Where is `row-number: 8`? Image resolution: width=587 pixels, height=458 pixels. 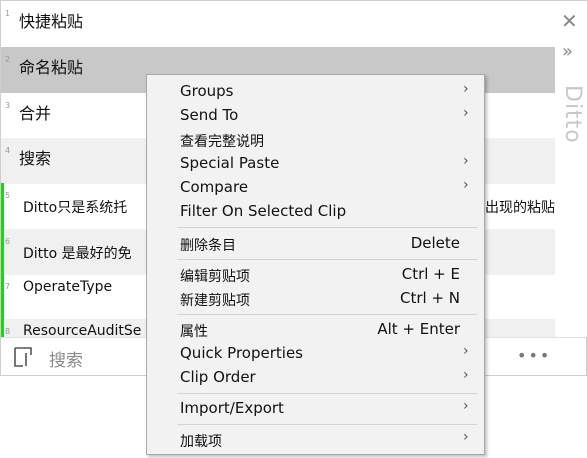
row-number: 8 is located at coordinates (8, 331).